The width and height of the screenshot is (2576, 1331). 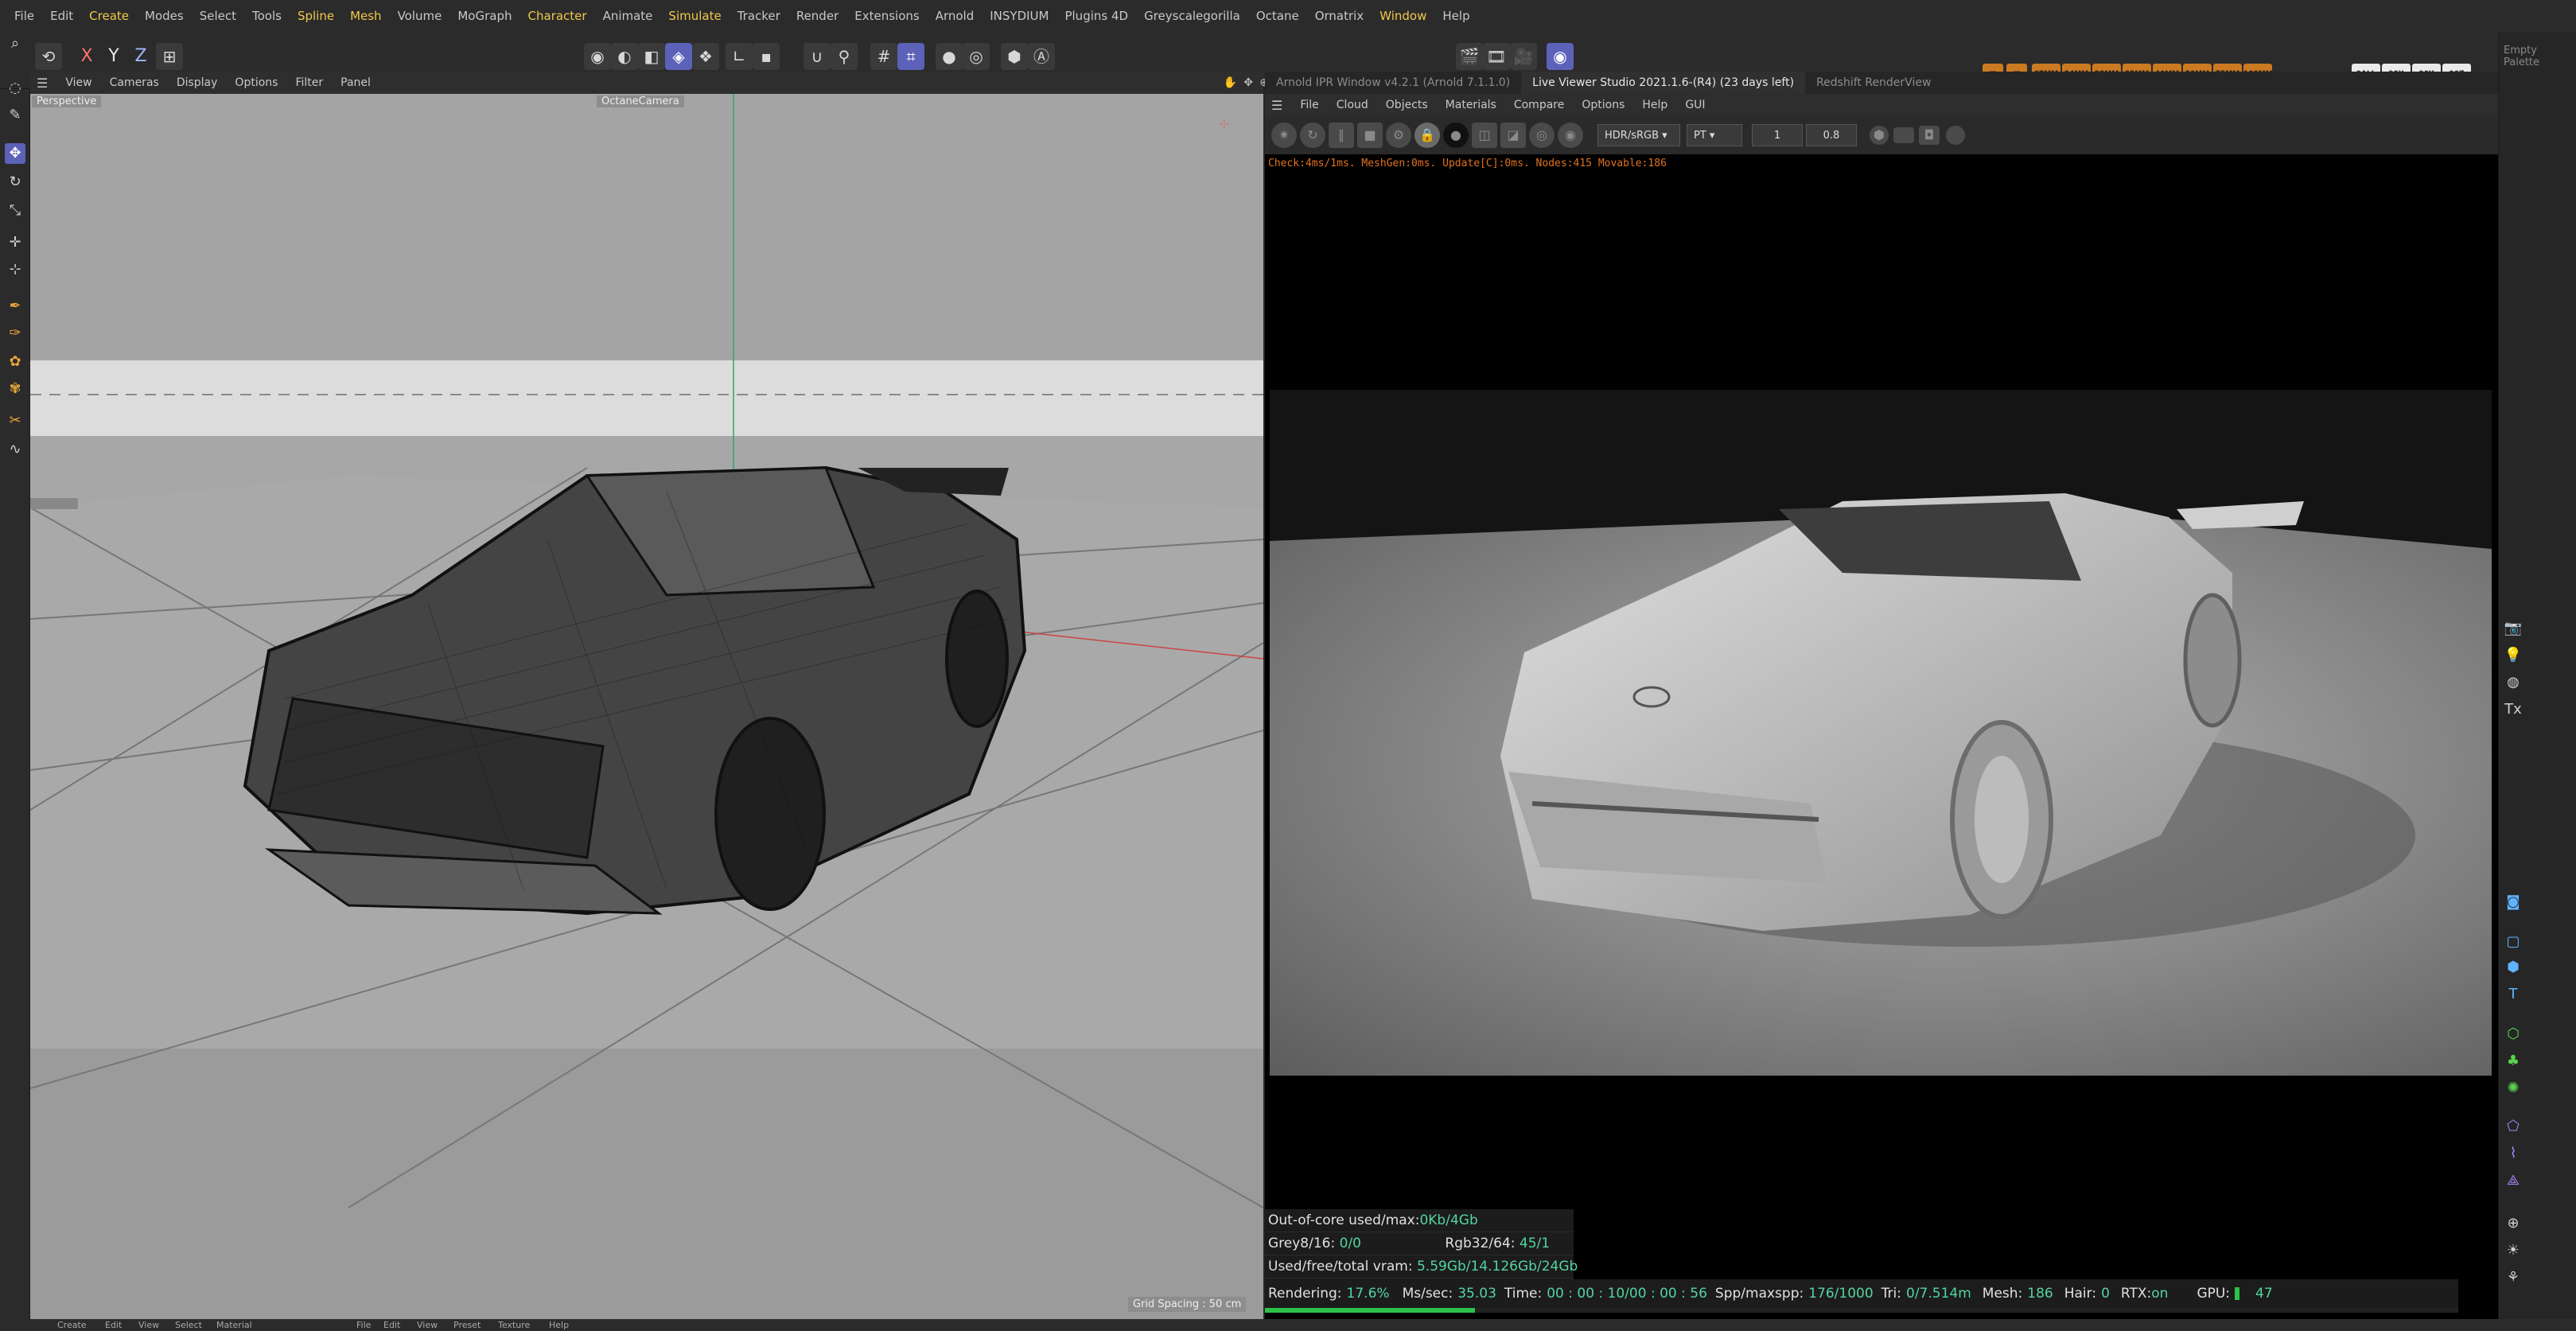 What do you see at coordinates (2513, 967) in the screenshot?
I see `cube-icon: ⬢` at bounding box center [2513, 967].